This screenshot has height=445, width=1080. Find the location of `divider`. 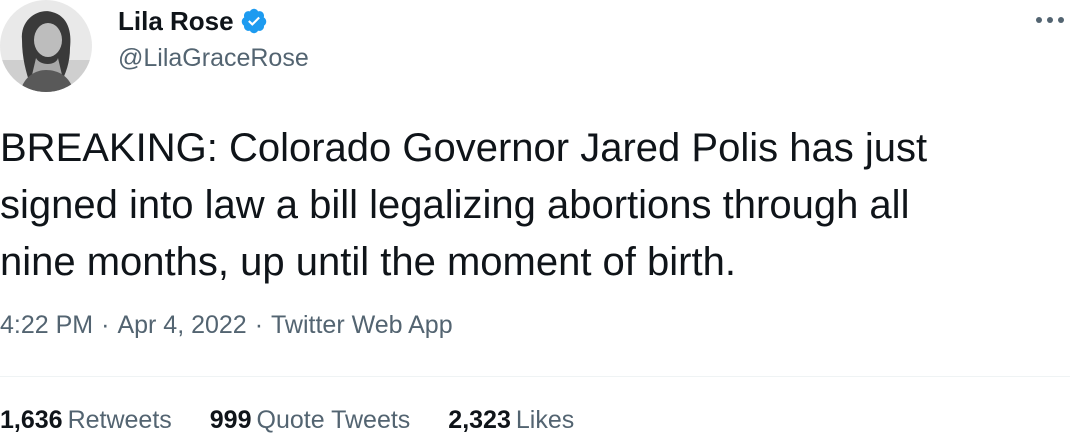

divider is located at coordinates (535, 376).